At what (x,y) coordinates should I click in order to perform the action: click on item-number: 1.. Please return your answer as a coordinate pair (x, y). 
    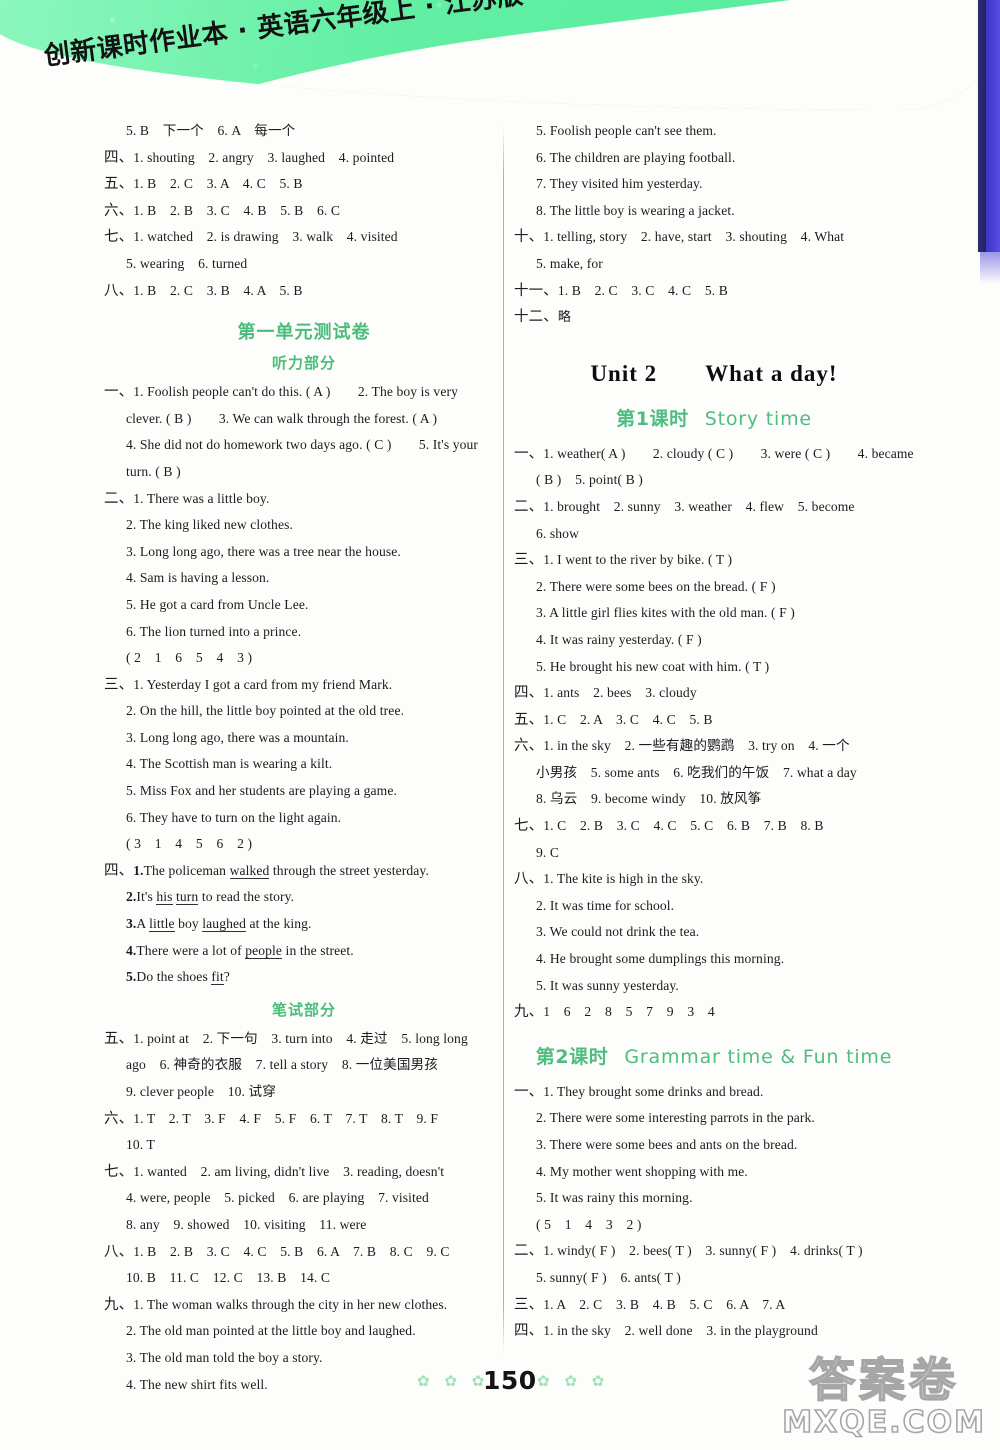
    Looking at the image, I should click on (138, 870).